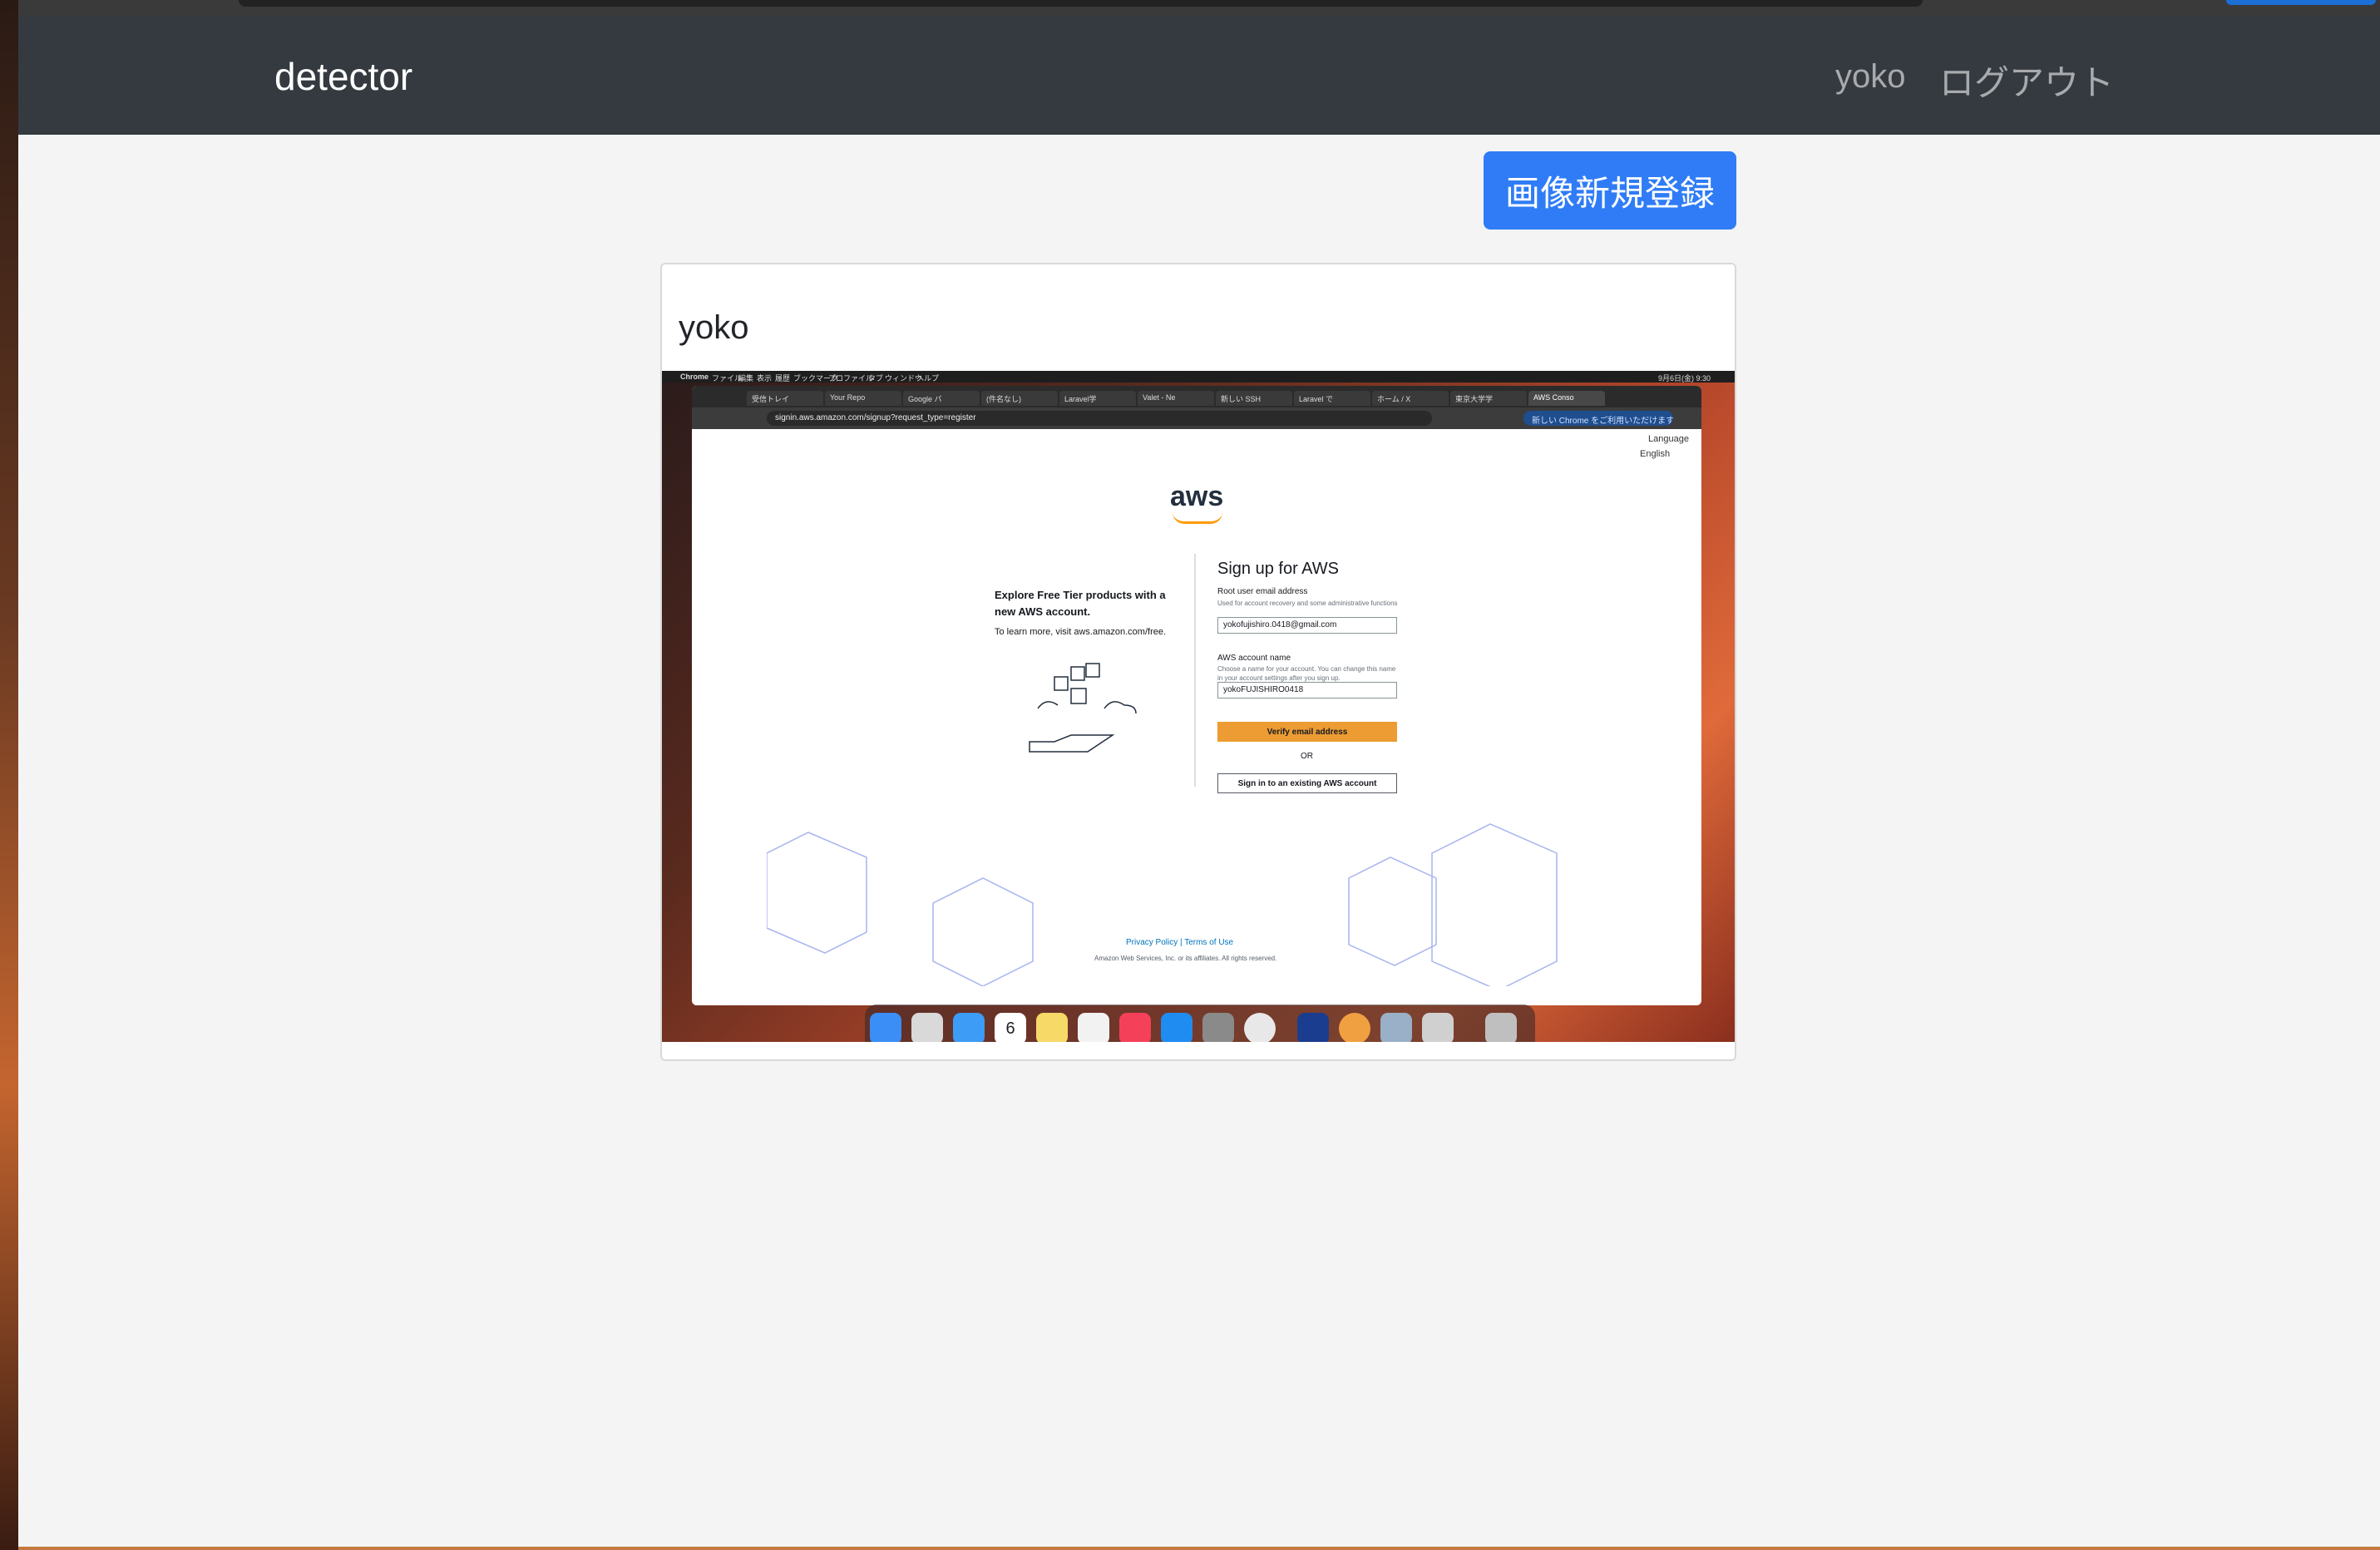  Describe the element at coordinates (969, 1027) in the screenshot. I see `mail-icon` at that location.